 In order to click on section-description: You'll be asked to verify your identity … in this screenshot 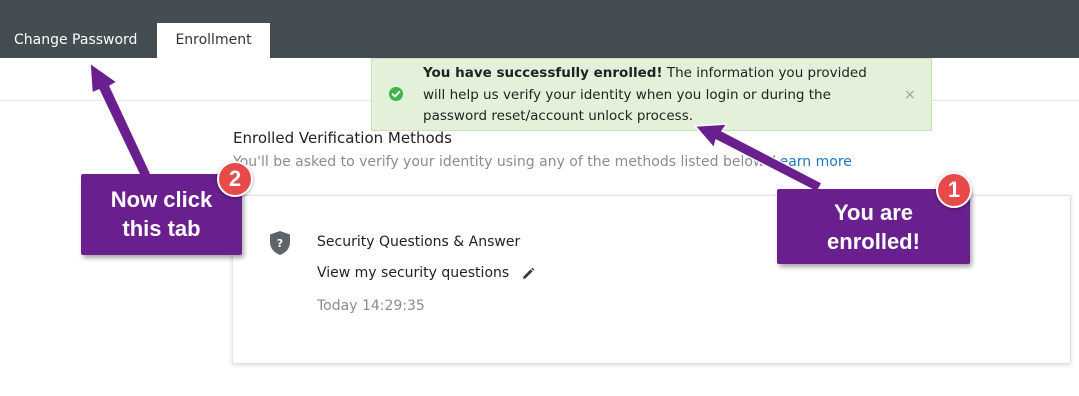, I will do `click(542, 162)`.